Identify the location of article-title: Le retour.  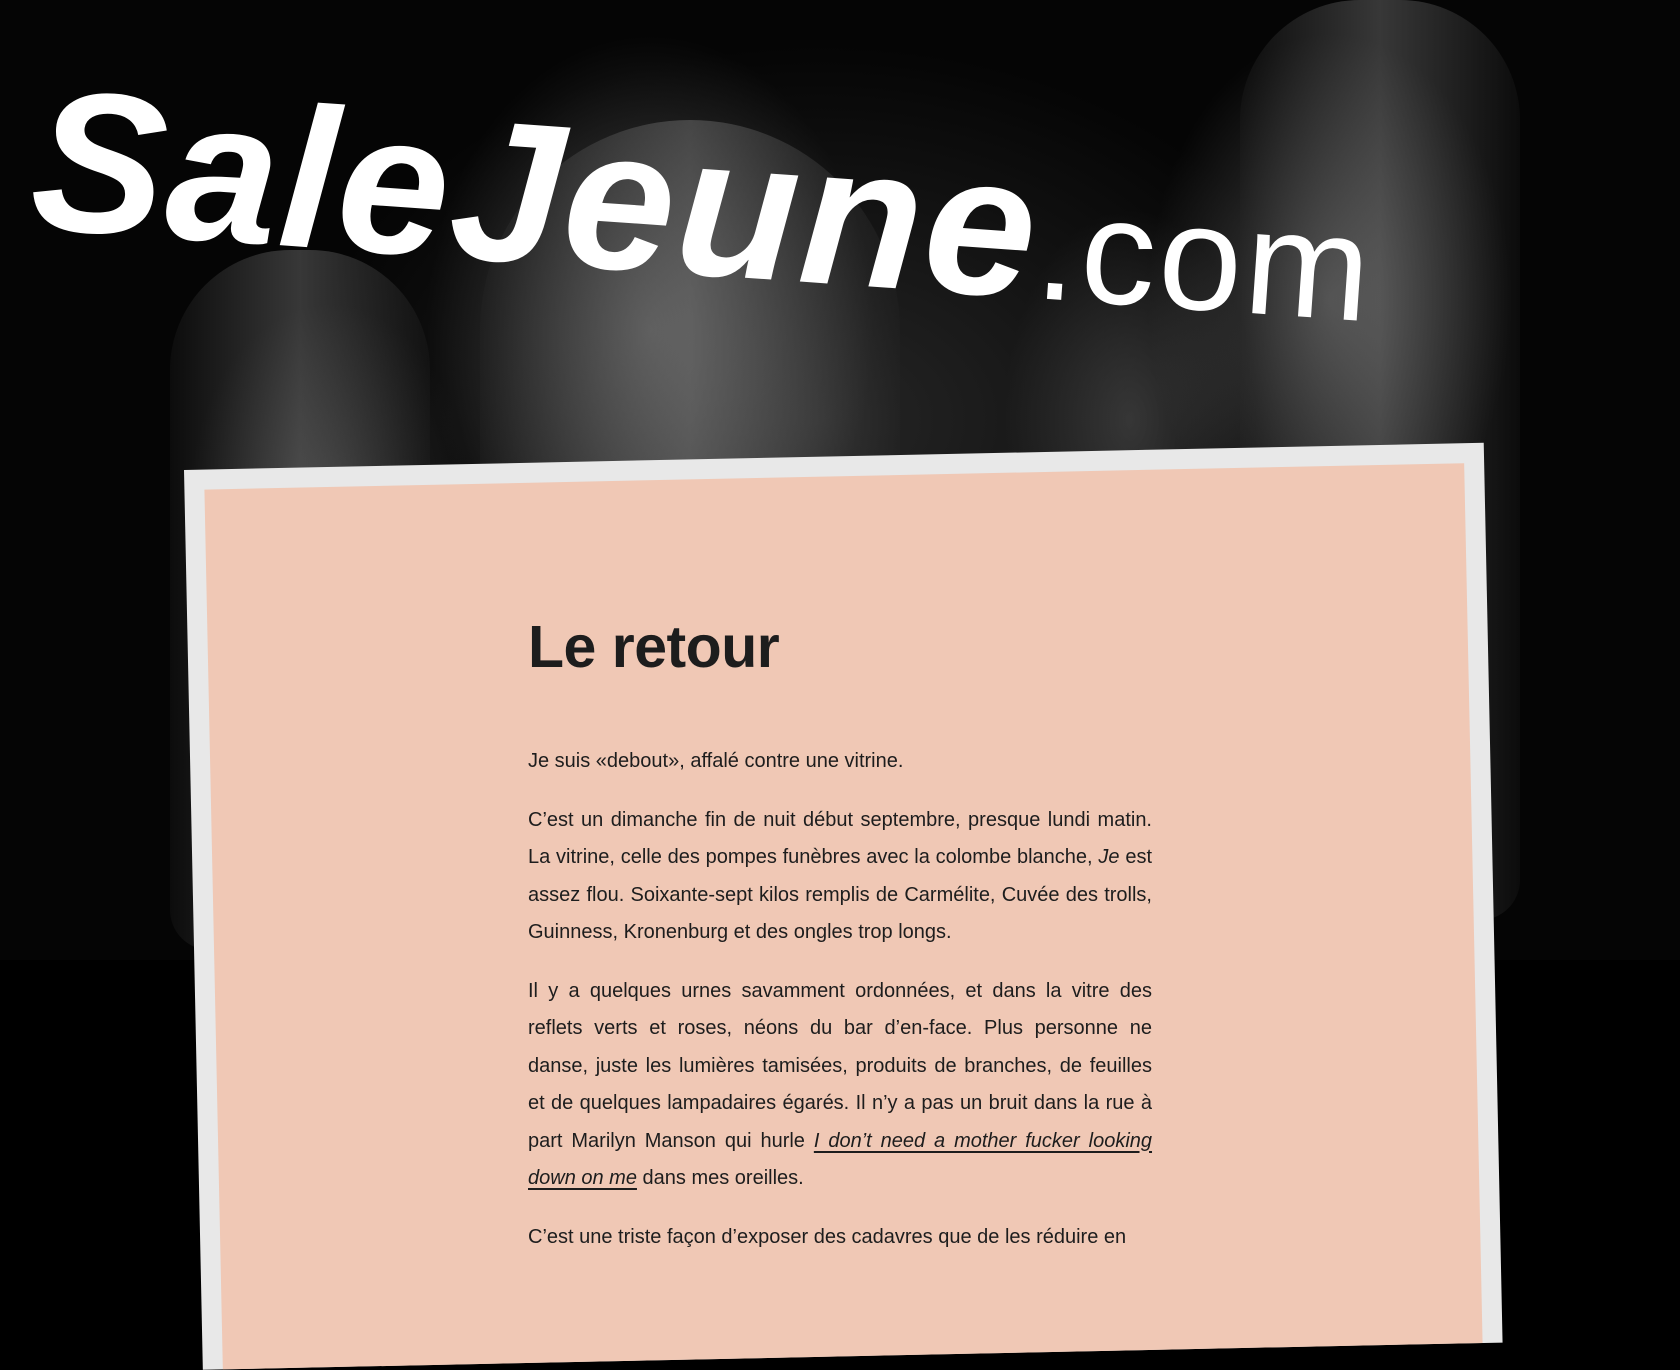
(654, 647).